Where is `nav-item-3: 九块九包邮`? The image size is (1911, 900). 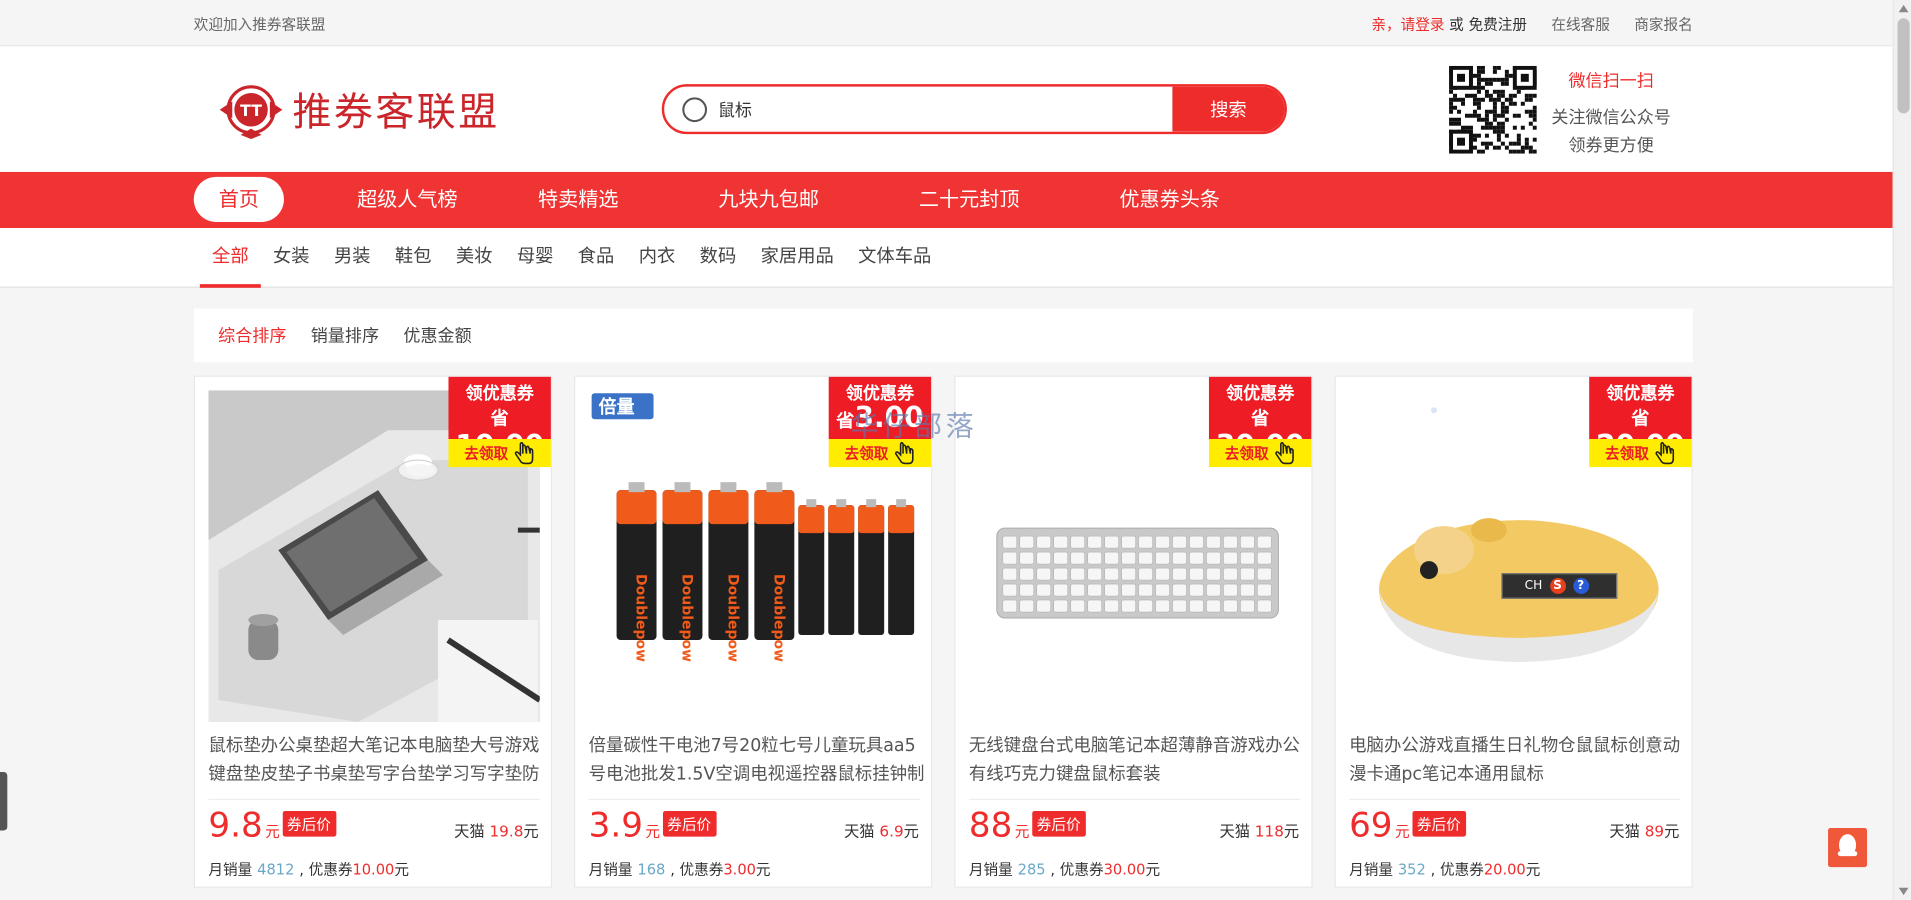 nav-item-3: 九块九包邮 is located at coordinates (768, 199).